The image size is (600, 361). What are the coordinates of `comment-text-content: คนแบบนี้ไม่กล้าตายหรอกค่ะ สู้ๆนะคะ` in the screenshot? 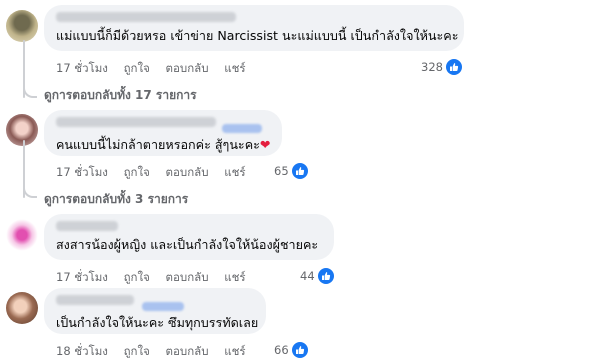 It's located at (158, 144).